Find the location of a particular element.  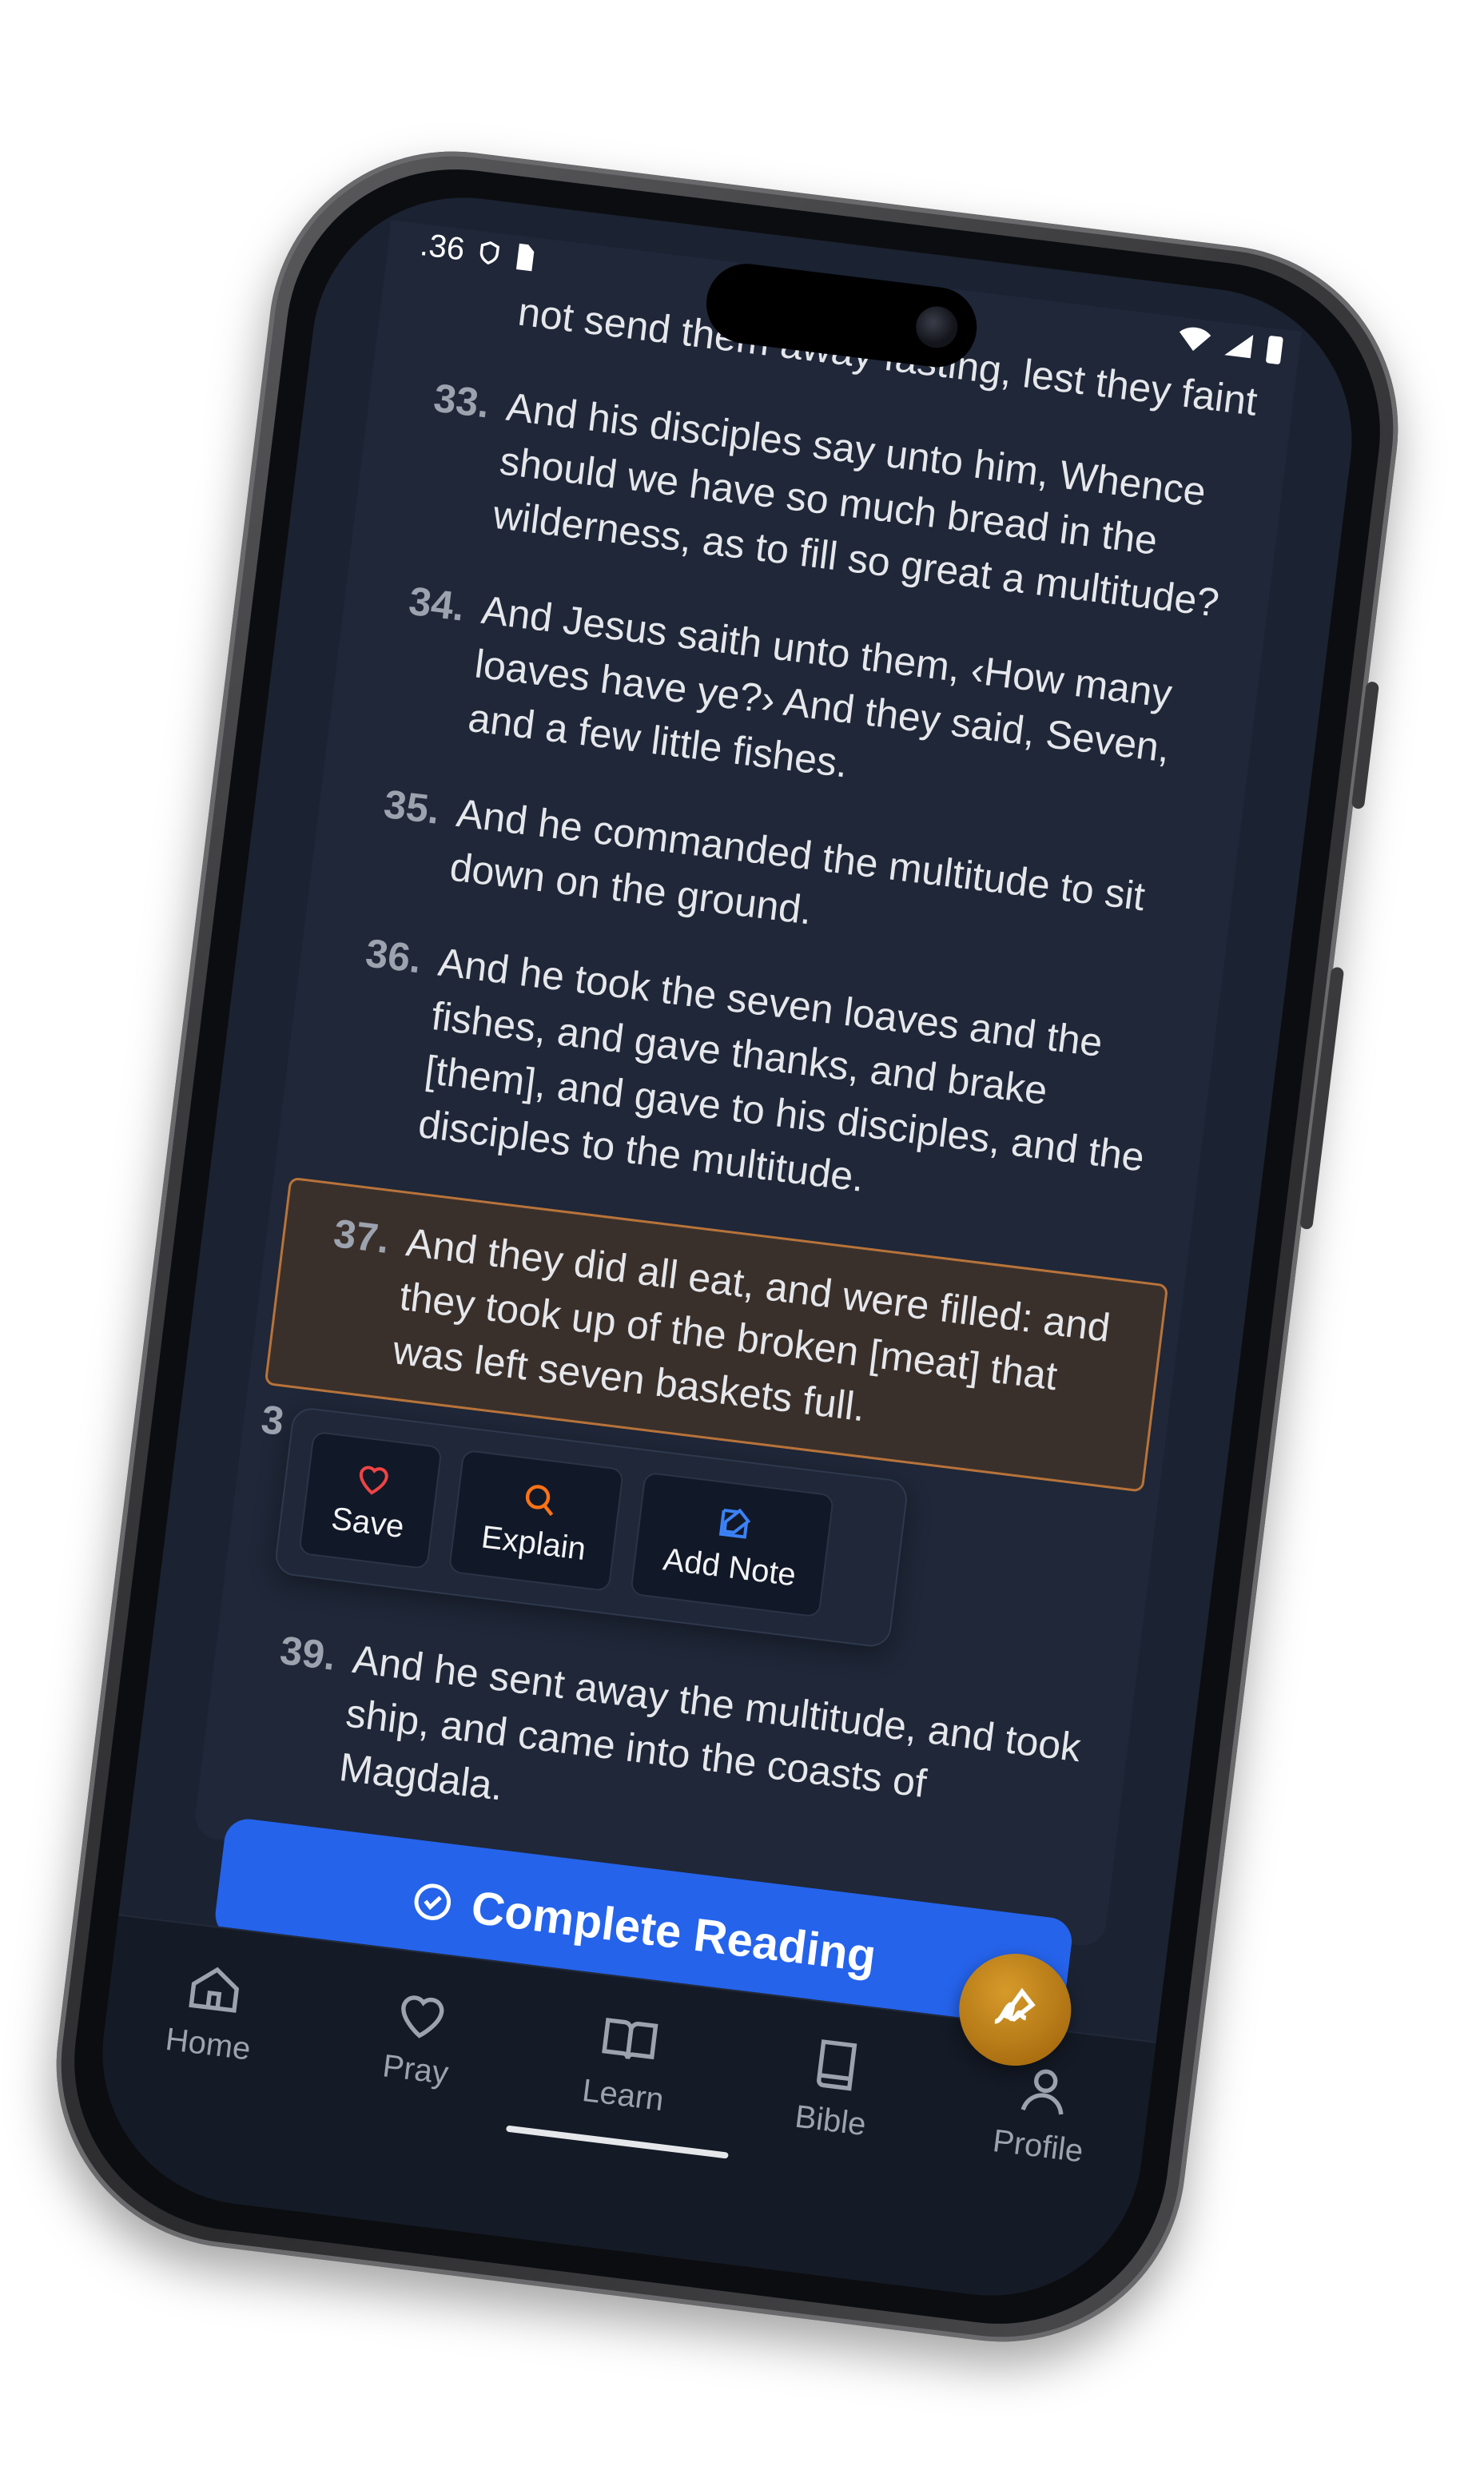

tab-label: Pray is located at coordinates (416, 2069).